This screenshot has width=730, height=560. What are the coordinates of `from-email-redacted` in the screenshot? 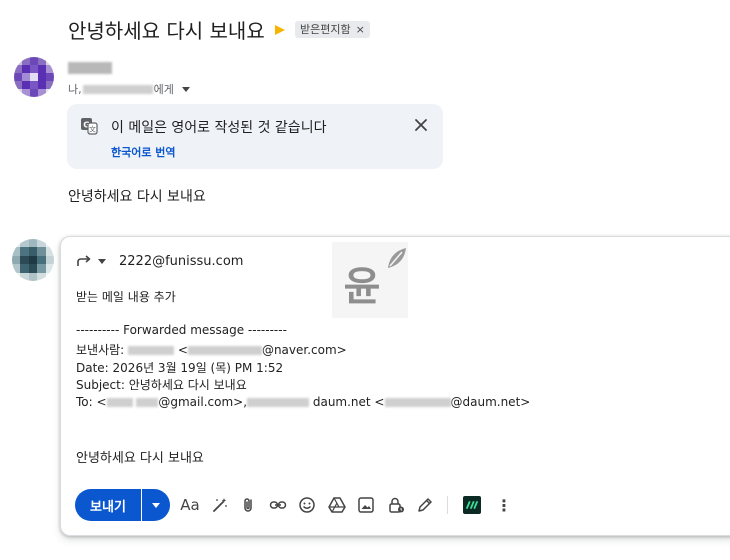 It's located at (224, 350).